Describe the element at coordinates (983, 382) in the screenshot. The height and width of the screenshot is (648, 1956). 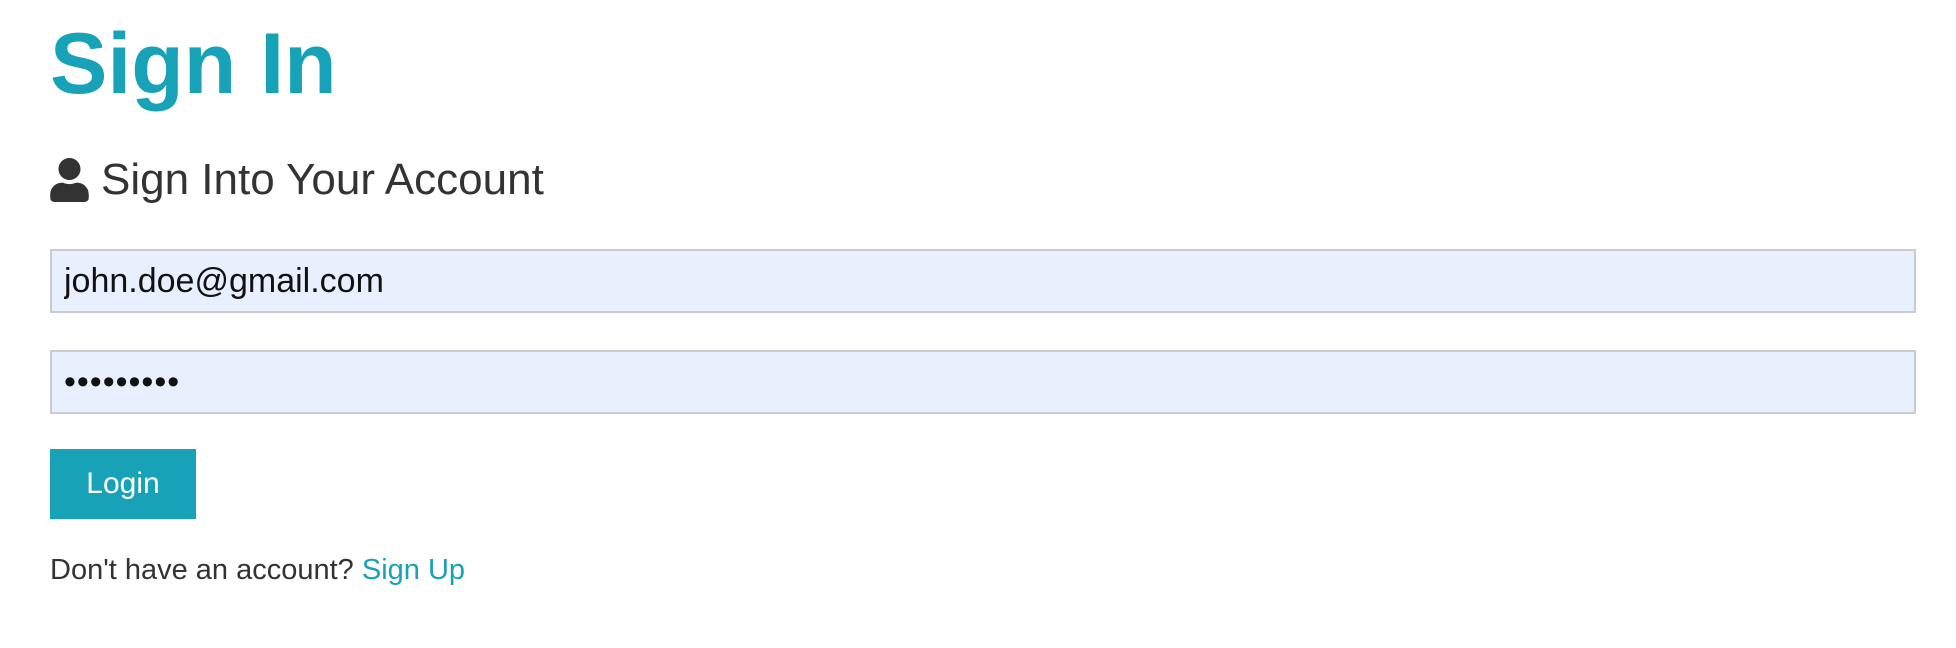
I see `password-field: •••••••••` at that location.